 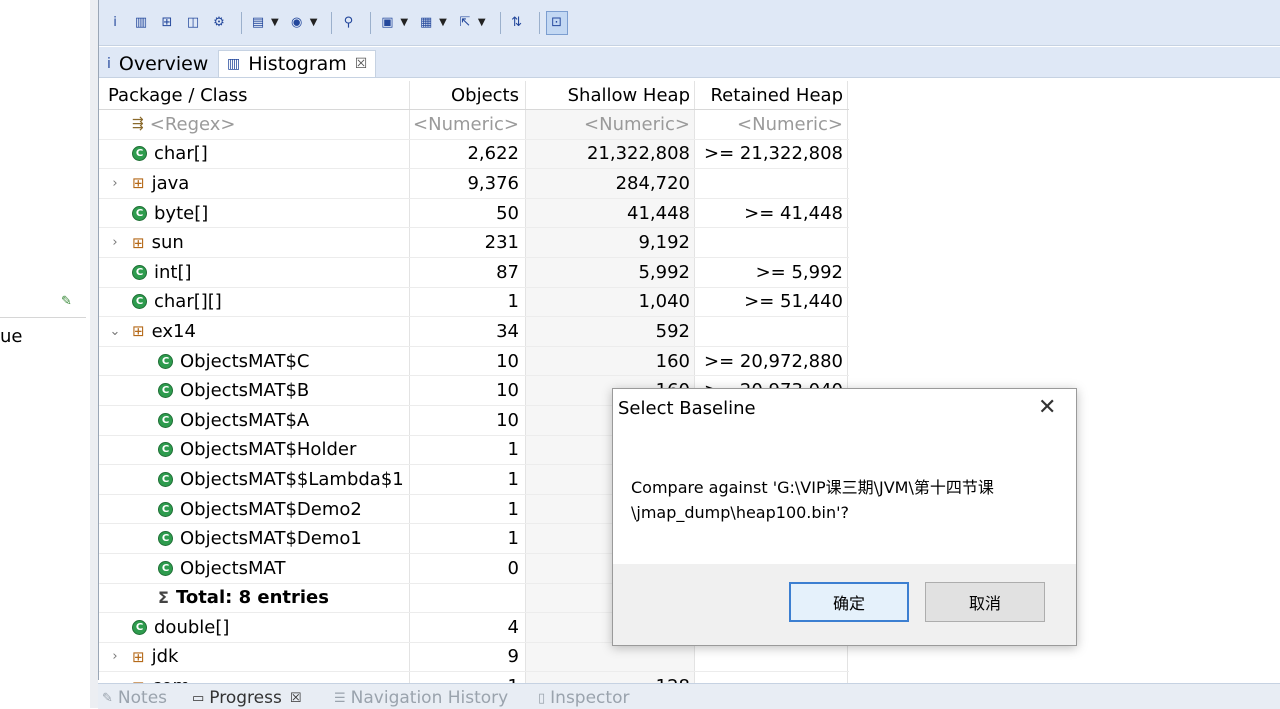 I want to click on row-retained: >= 20,972,880, so click(x=771, y=361).